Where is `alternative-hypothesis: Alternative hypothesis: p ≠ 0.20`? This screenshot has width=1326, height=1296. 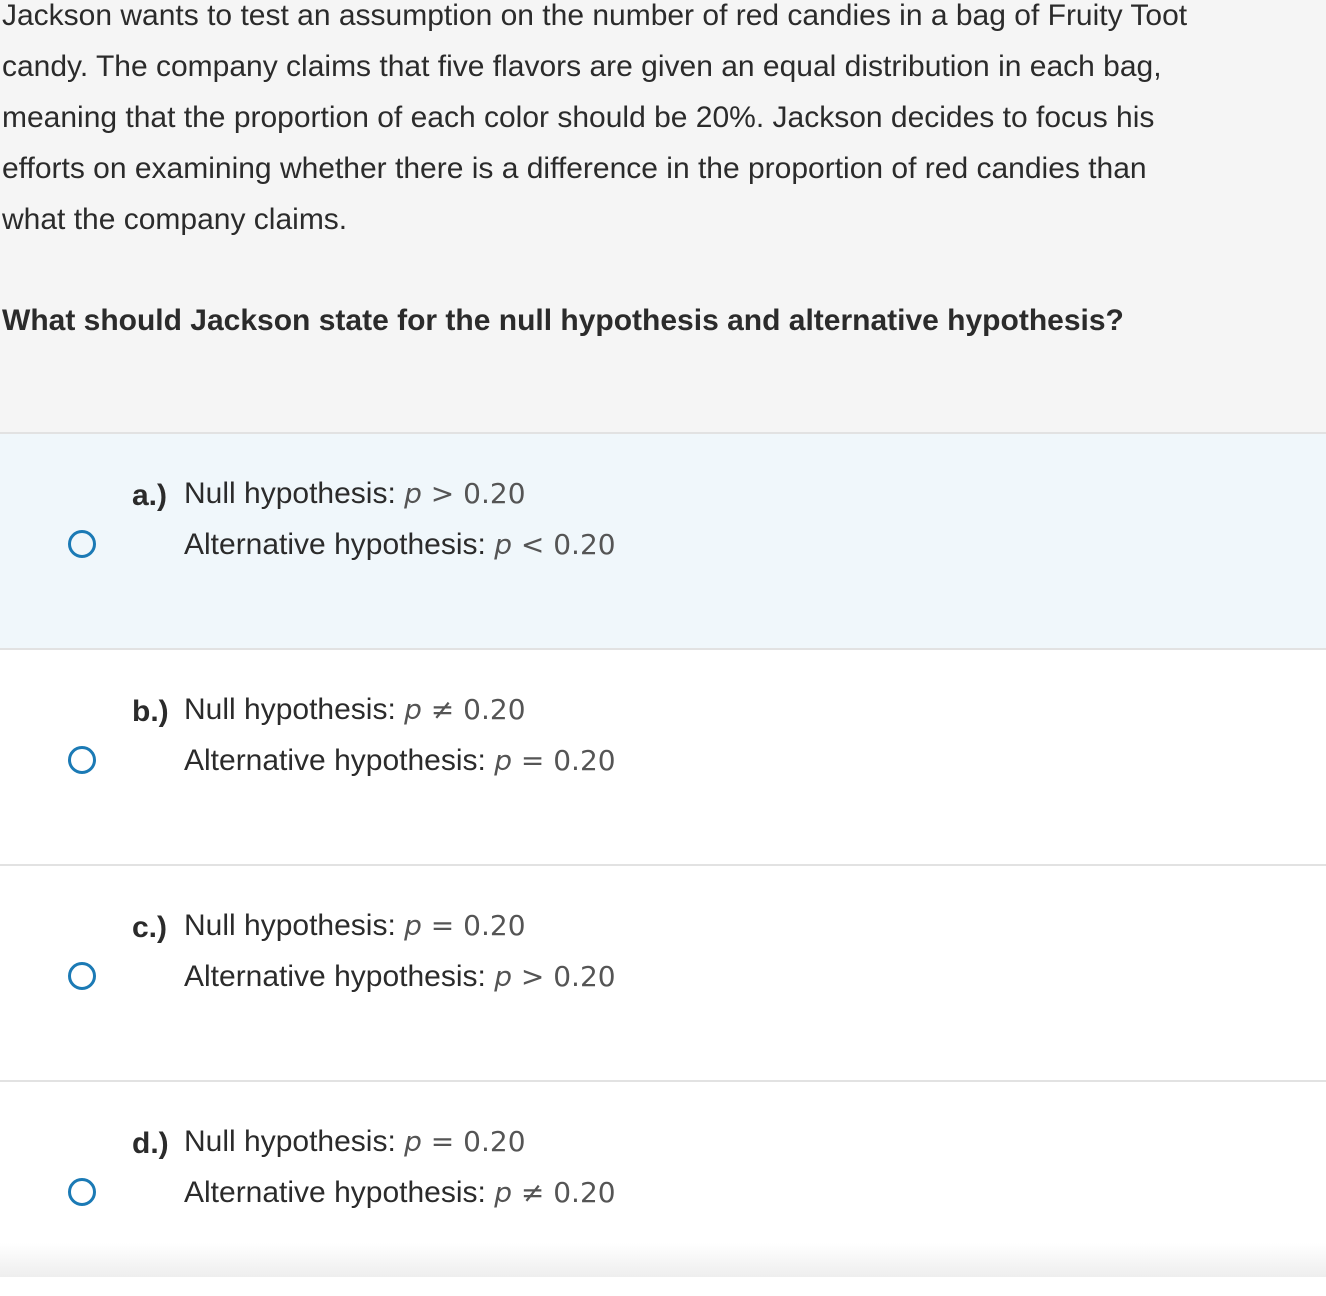 alternative-hypothesis: Alternative hypothesis: p ≠ 0.20 is located at coordinates (400, 1193).